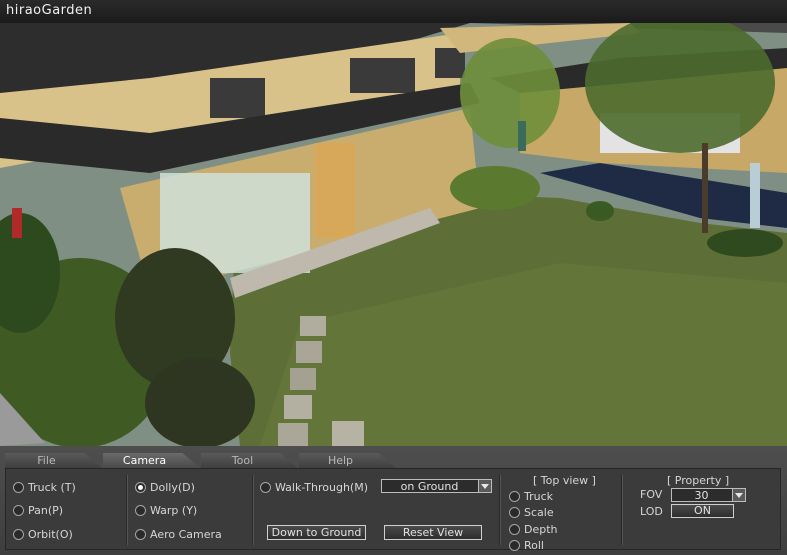 This screenshot has width=787, height=555. Describe the element at coordinates (755, 195) in the screenshot. I see `figure-statue` at that location.